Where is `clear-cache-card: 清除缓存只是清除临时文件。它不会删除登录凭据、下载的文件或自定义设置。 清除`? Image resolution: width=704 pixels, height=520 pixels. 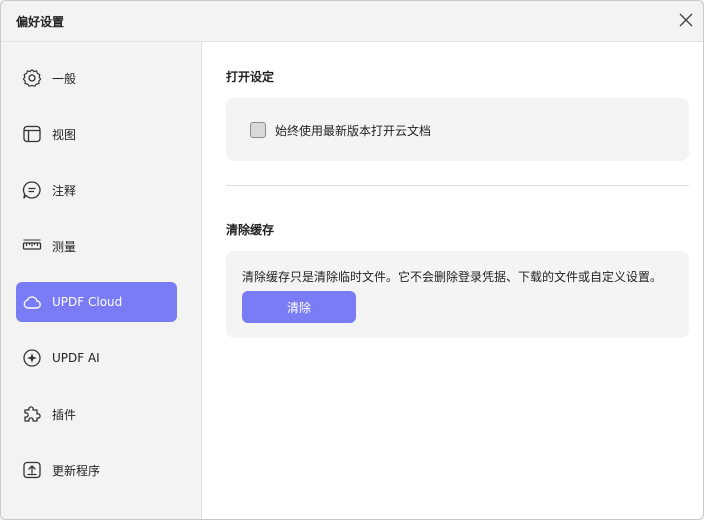
clear-cache-card: 清除缓存只是清除临时文件。它不会删除登录凭据、下载的文件或自定义设置。 清除 is located at coordinates (457, 294).